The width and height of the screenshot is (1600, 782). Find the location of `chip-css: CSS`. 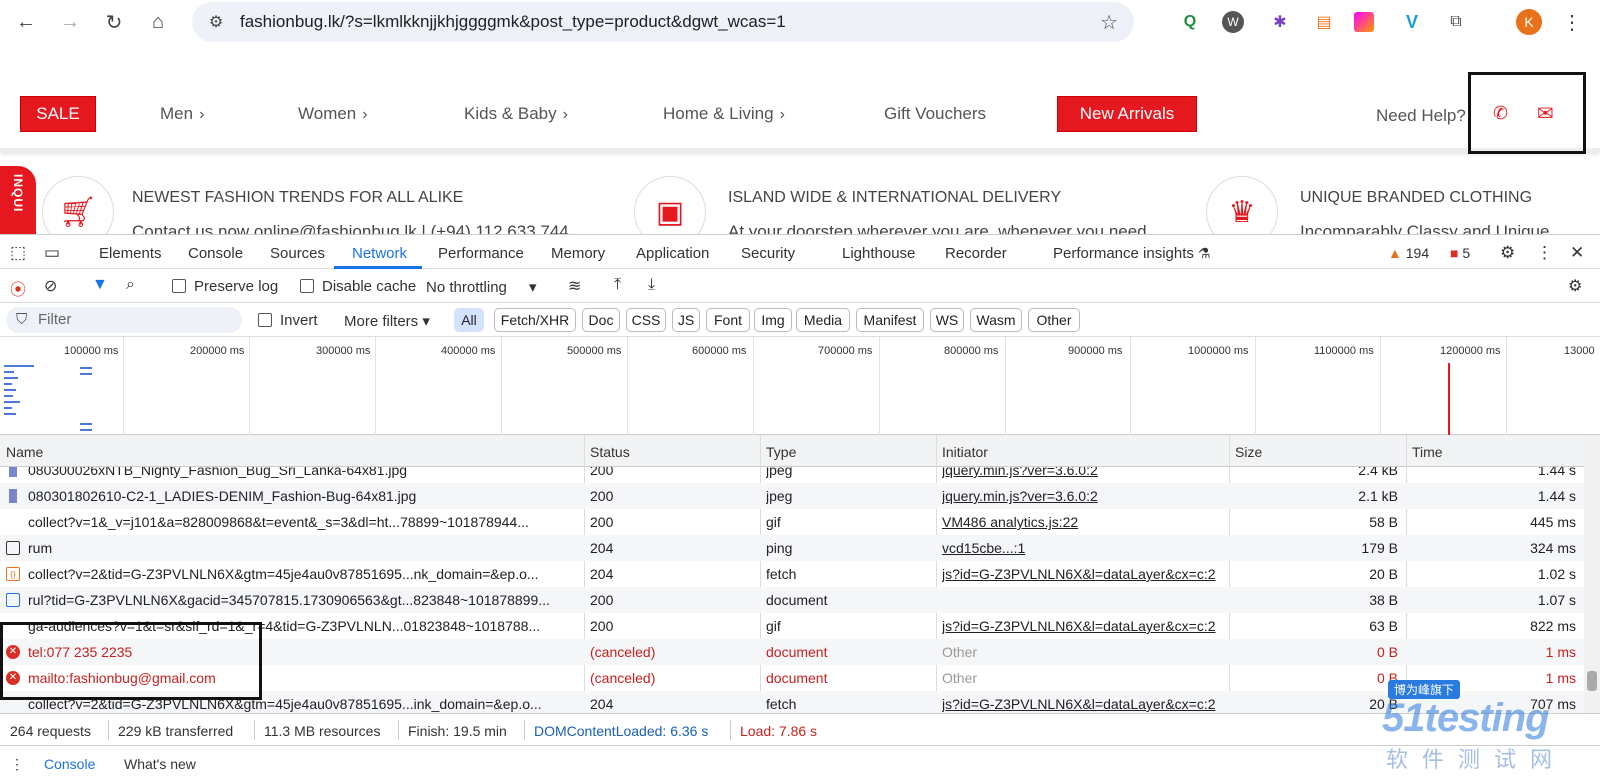

chip-css: CSS is located at coordinates (646, 320).